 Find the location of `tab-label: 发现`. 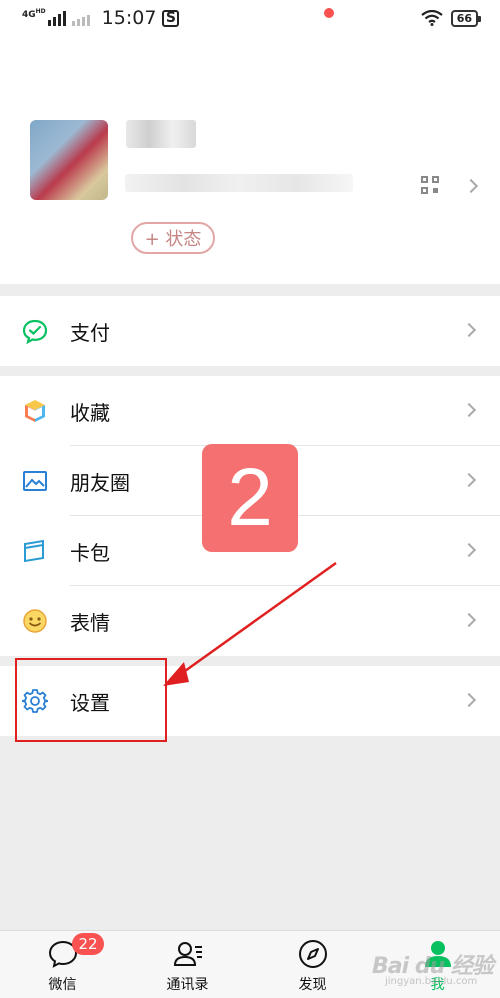

tab-label: 发现 is located at coordinates (312, 985).